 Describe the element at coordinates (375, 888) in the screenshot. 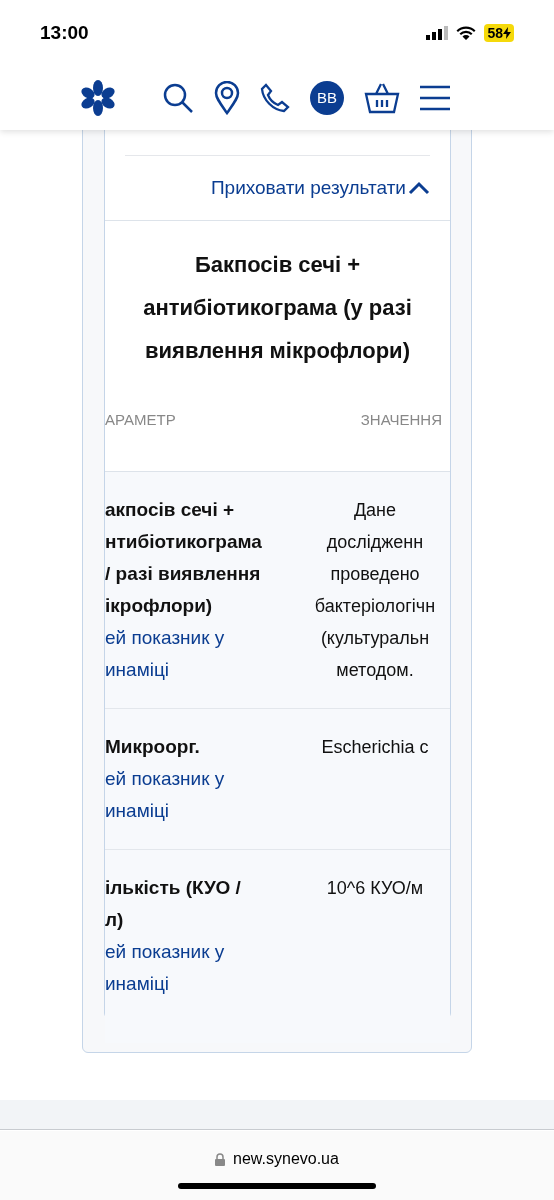

I see `result-value: 10^6 КУО/м` at that location.